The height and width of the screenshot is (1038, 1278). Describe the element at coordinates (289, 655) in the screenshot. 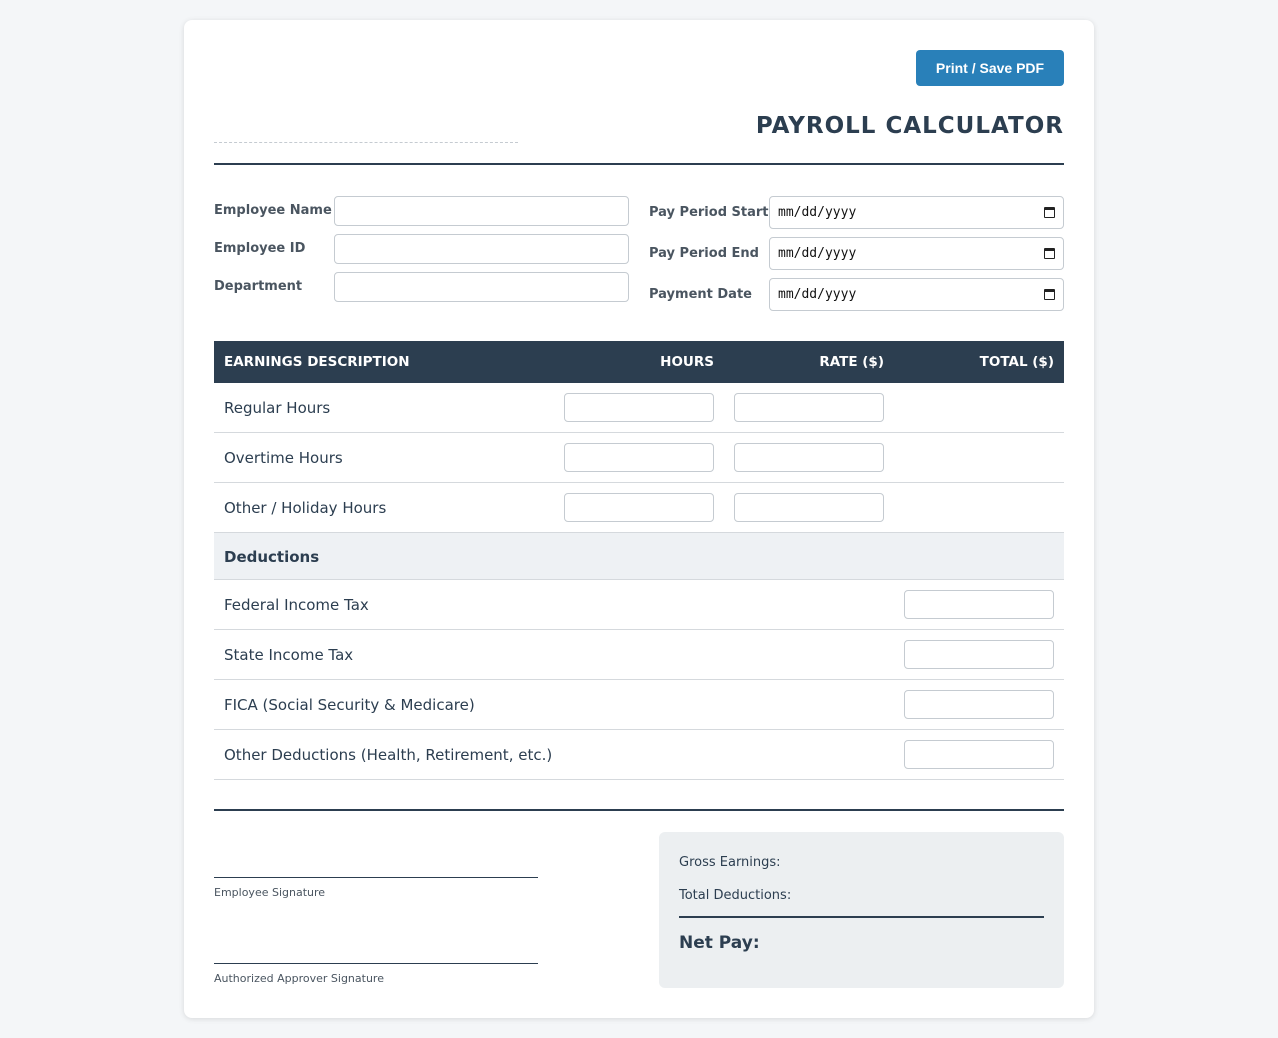

I see `deduction-row-label: State Income Tax` at that location.